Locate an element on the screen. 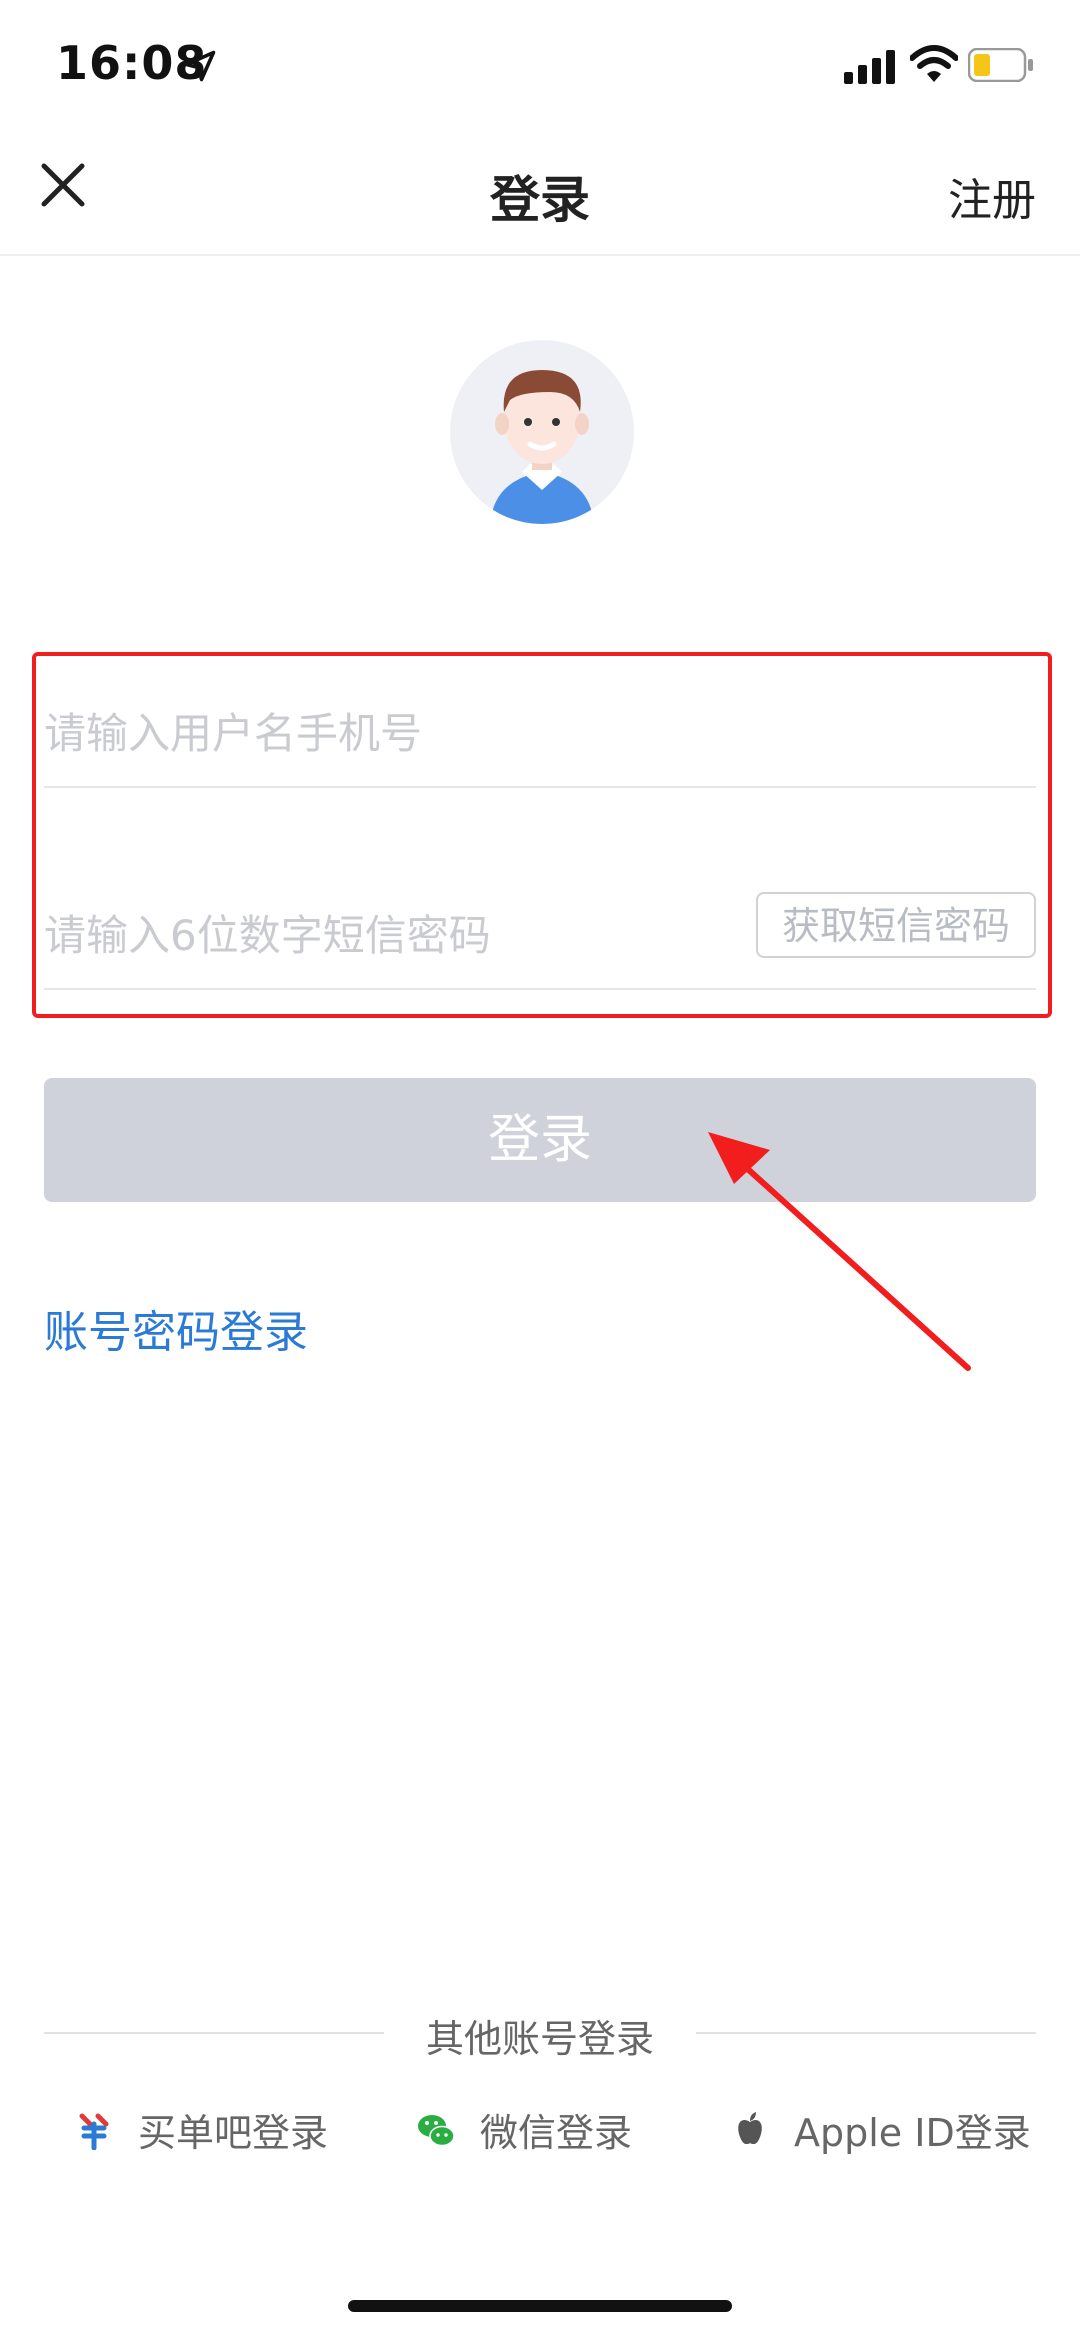  apple-id-login-label: Apple ID登录 is located at coordinates (912, 2133).